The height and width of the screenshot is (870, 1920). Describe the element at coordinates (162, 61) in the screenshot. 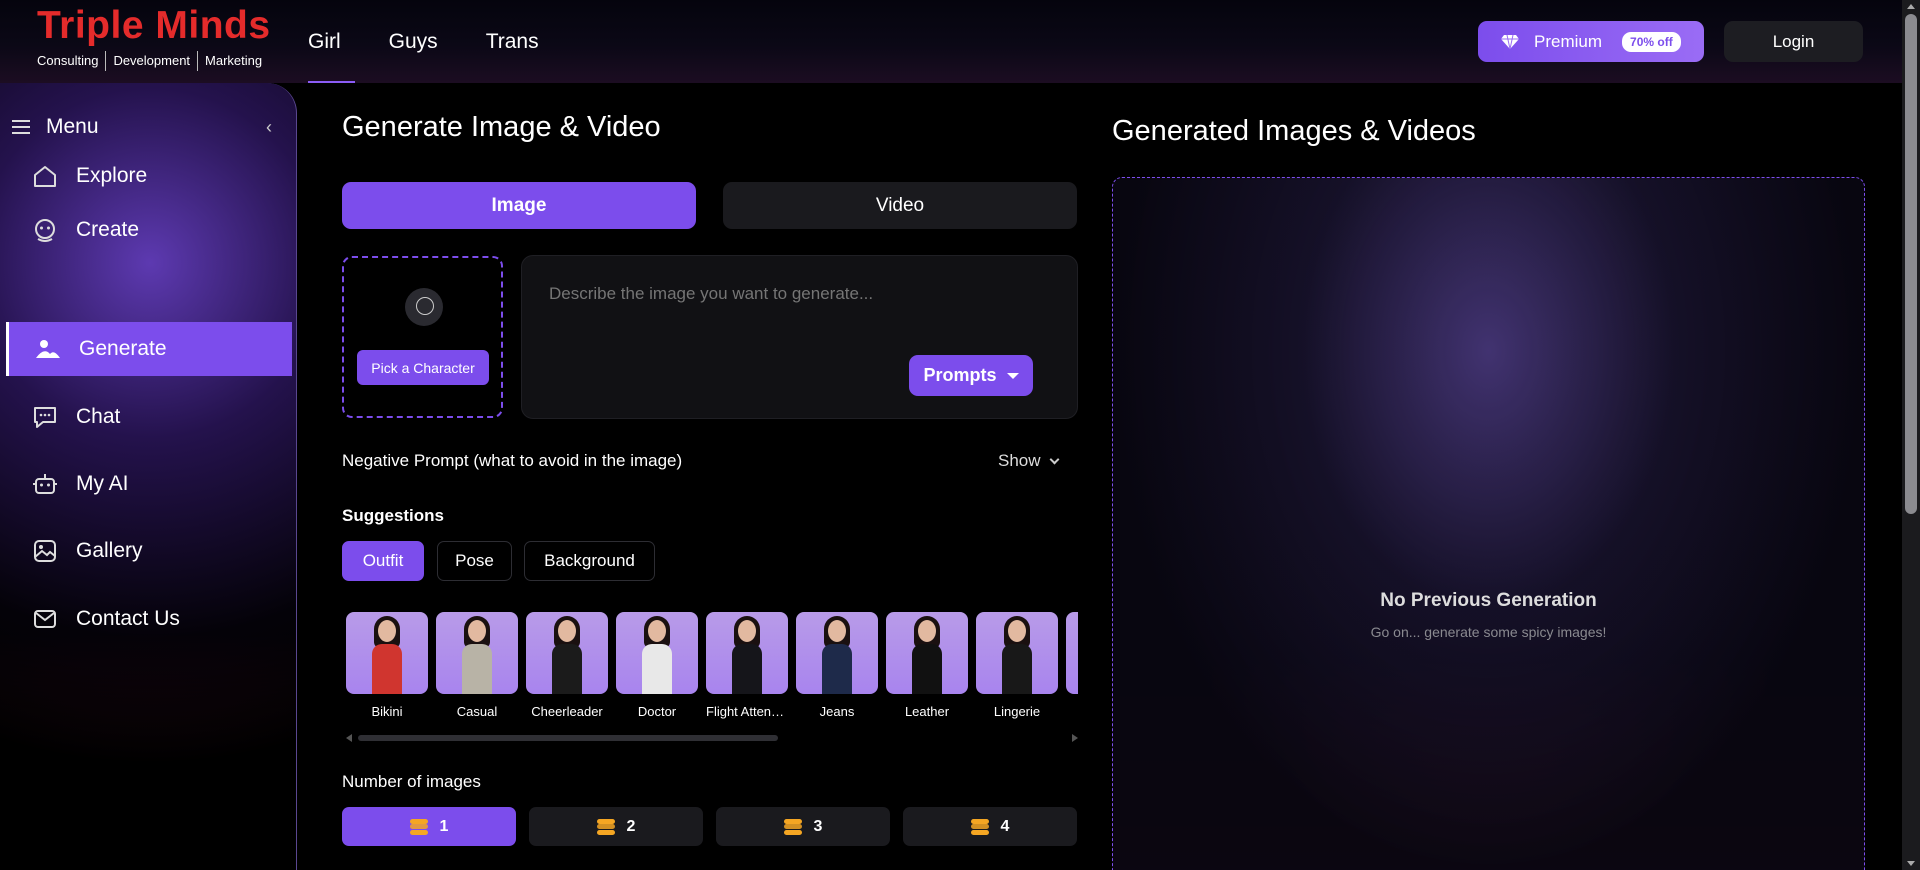

I see `brand-tags: Consulting Development Marketing` at that location.